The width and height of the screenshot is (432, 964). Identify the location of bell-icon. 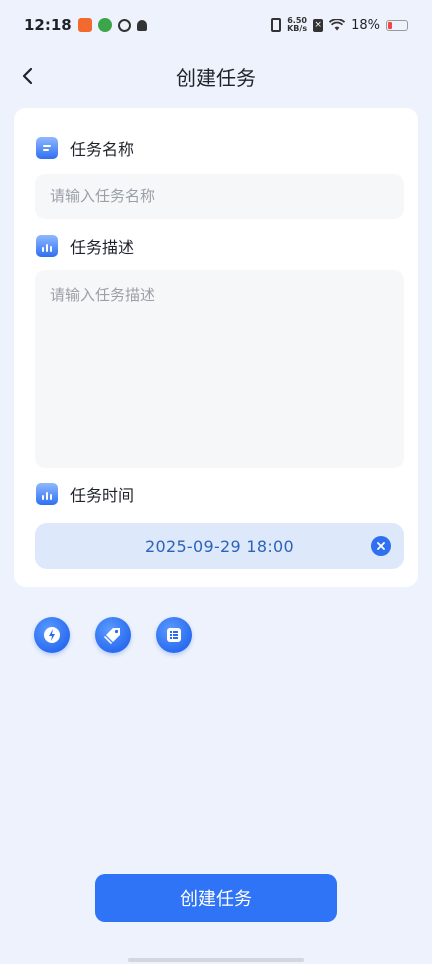
(141, 25).